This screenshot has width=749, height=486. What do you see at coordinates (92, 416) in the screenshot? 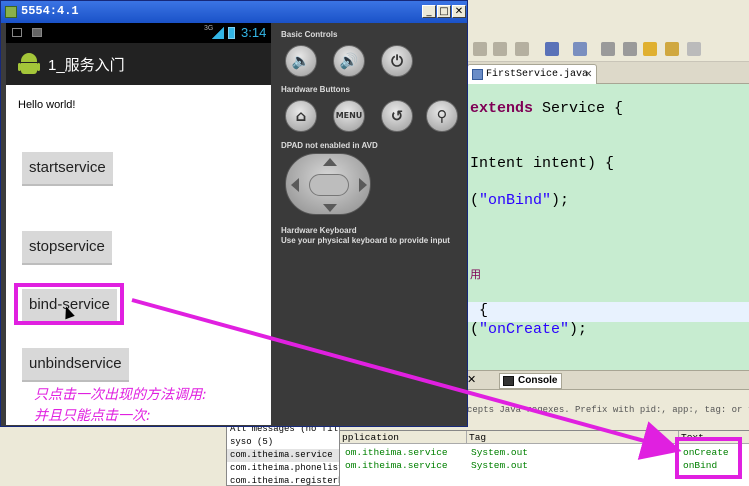
I see `annotation-text: 并且只能点击一次:` at bounding box center [92, 416].